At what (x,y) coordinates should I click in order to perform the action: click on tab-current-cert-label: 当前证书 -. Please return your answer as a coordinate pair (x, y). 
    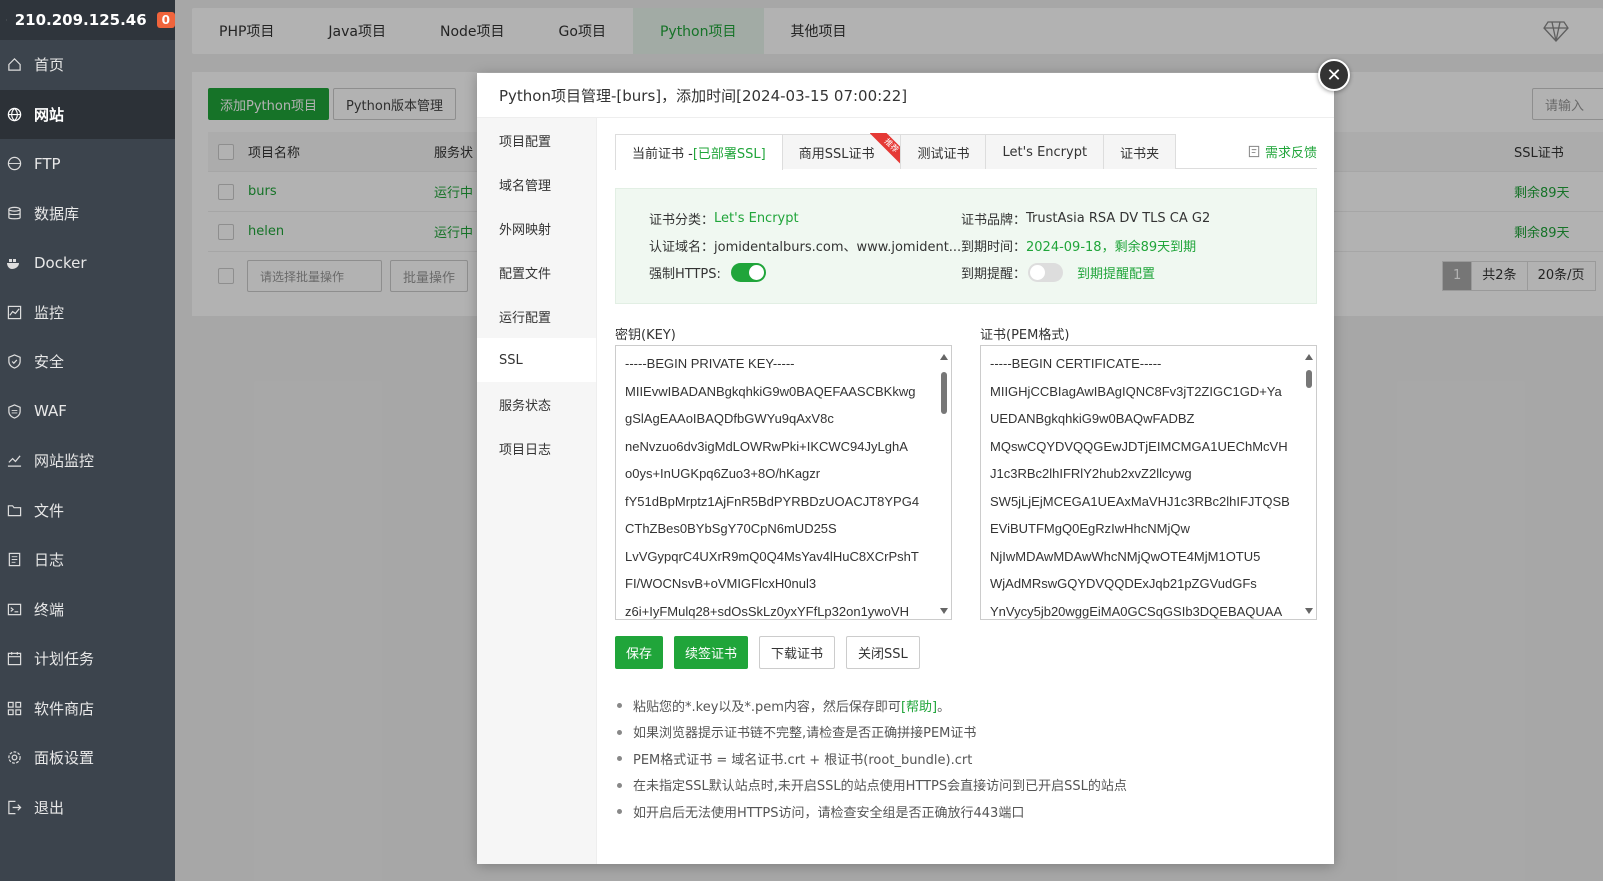
    Looking at the image, I should click on (662, 154).